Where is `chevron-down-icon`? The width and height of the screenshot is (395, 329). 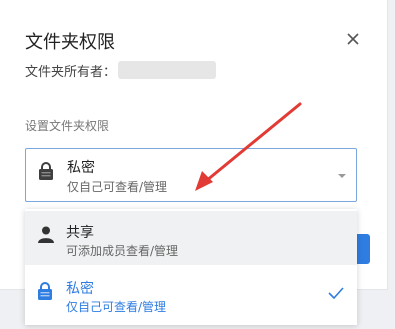 chevron-down-icon is located at coordinates (342, 176).